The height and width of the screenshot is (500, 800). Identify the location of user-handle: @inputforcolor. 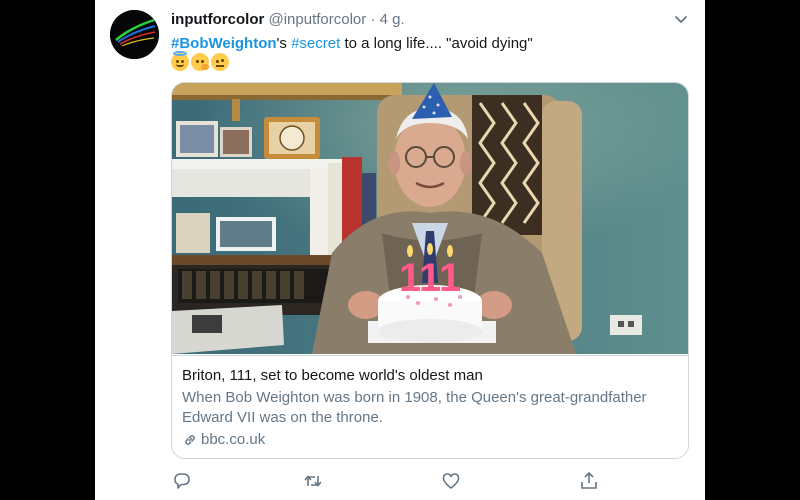
(318, 19).